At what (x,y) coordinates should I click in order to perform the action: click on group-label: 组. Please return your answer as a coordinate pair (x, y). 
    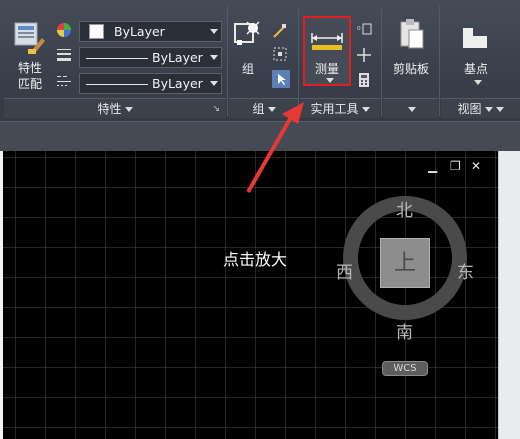
    Looking at the image, I should click on (248, 68).